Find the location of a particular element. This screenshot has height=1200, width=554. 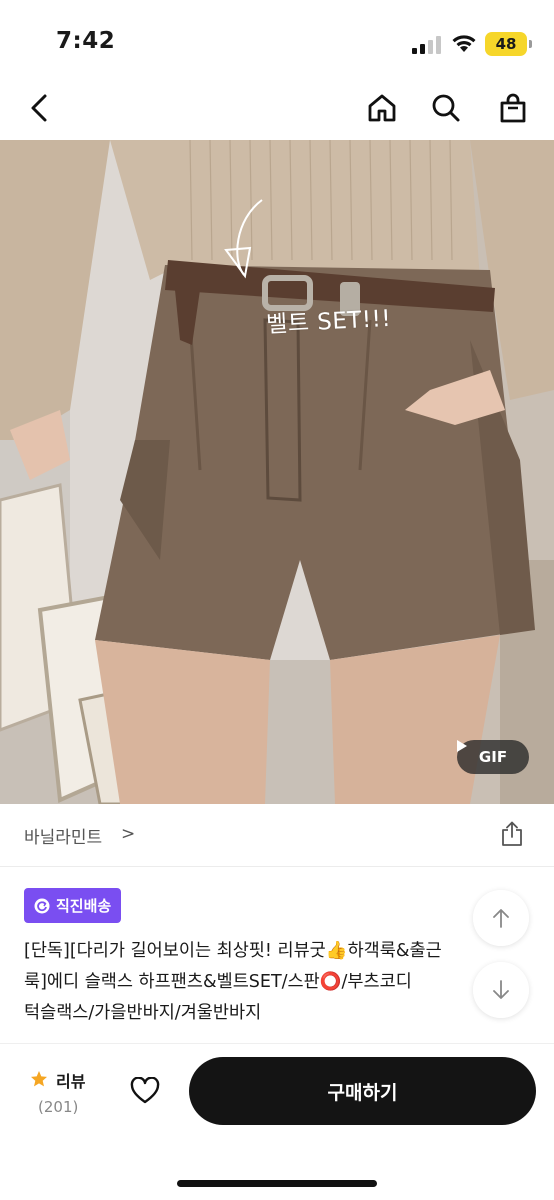

search-button is located at coordinates (446, 108).